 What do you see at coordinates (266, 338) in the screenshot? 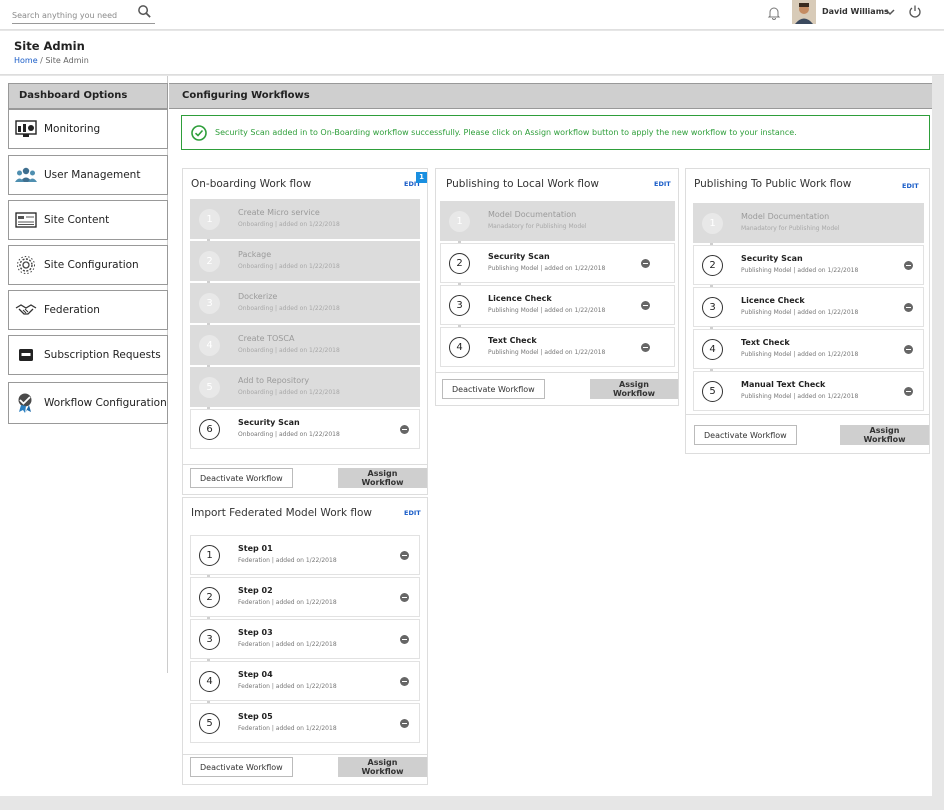
I see `step-name: Create TOSCA` at bounding box center [266, 338].